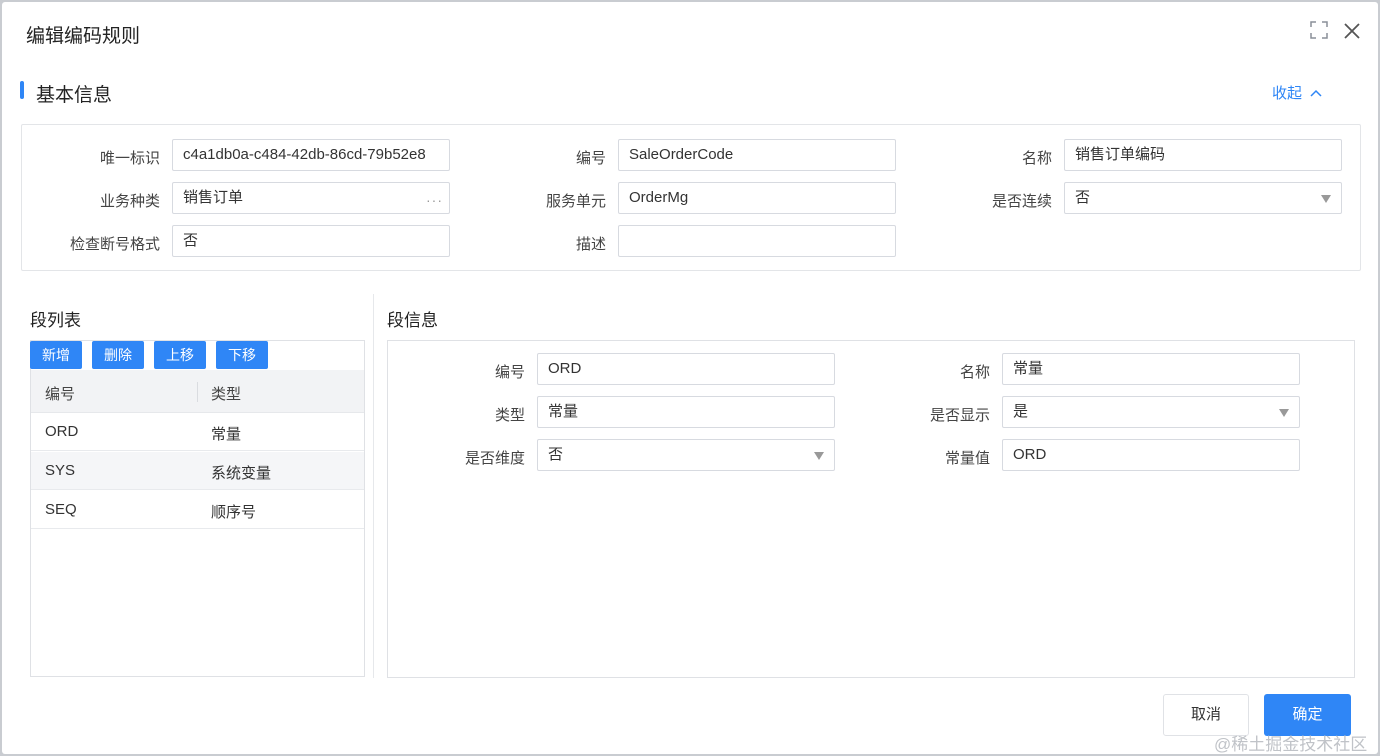 This screenshot has height=756, width=1380. What do you see at coordinates (242, 355) in the screenshot?
I see `move-down-button: 下移` at bounding box center [242, 355].